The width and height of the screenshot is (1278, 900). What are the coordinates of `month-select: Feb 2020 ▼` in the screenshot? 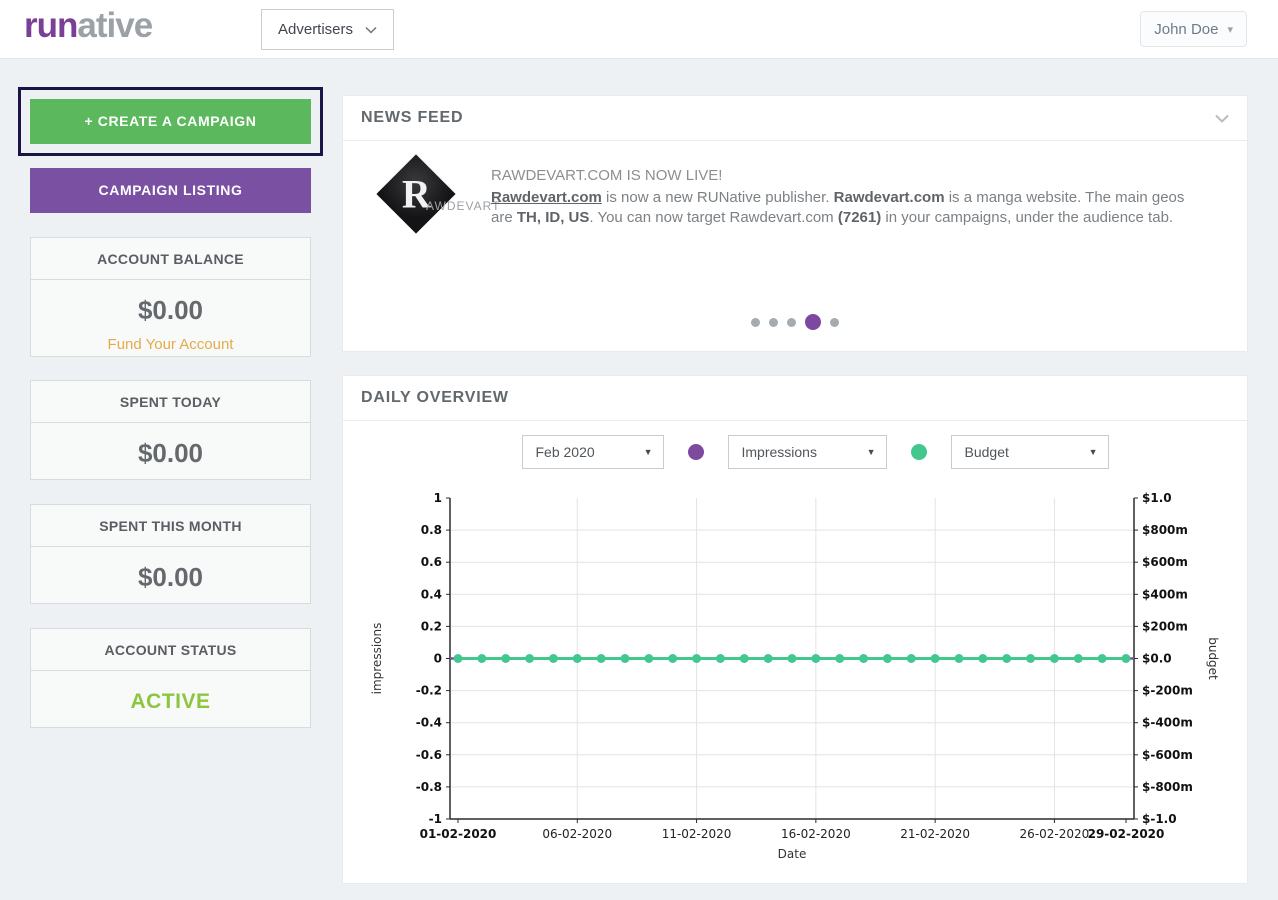 It's located at (592, 452).